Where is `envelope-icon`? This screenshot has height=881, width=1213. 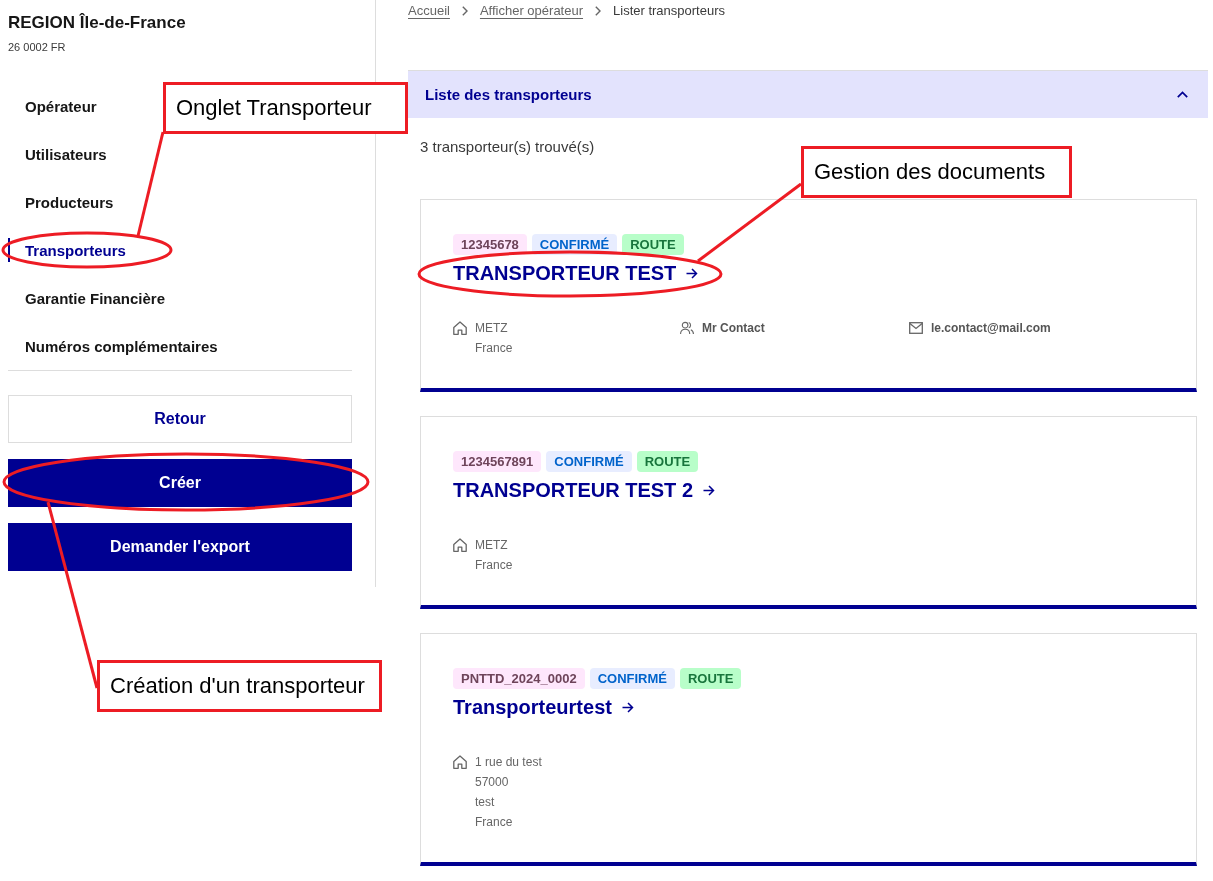
envelope-icon is located at coordinates (916, 328).